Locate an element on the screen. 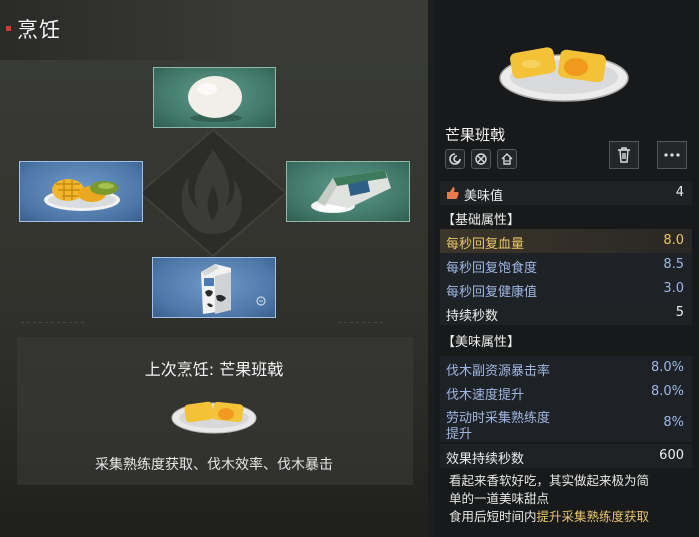 This screenshot has height=537, width=699. ingredient-slot-top is located at coordinates (214, 97).